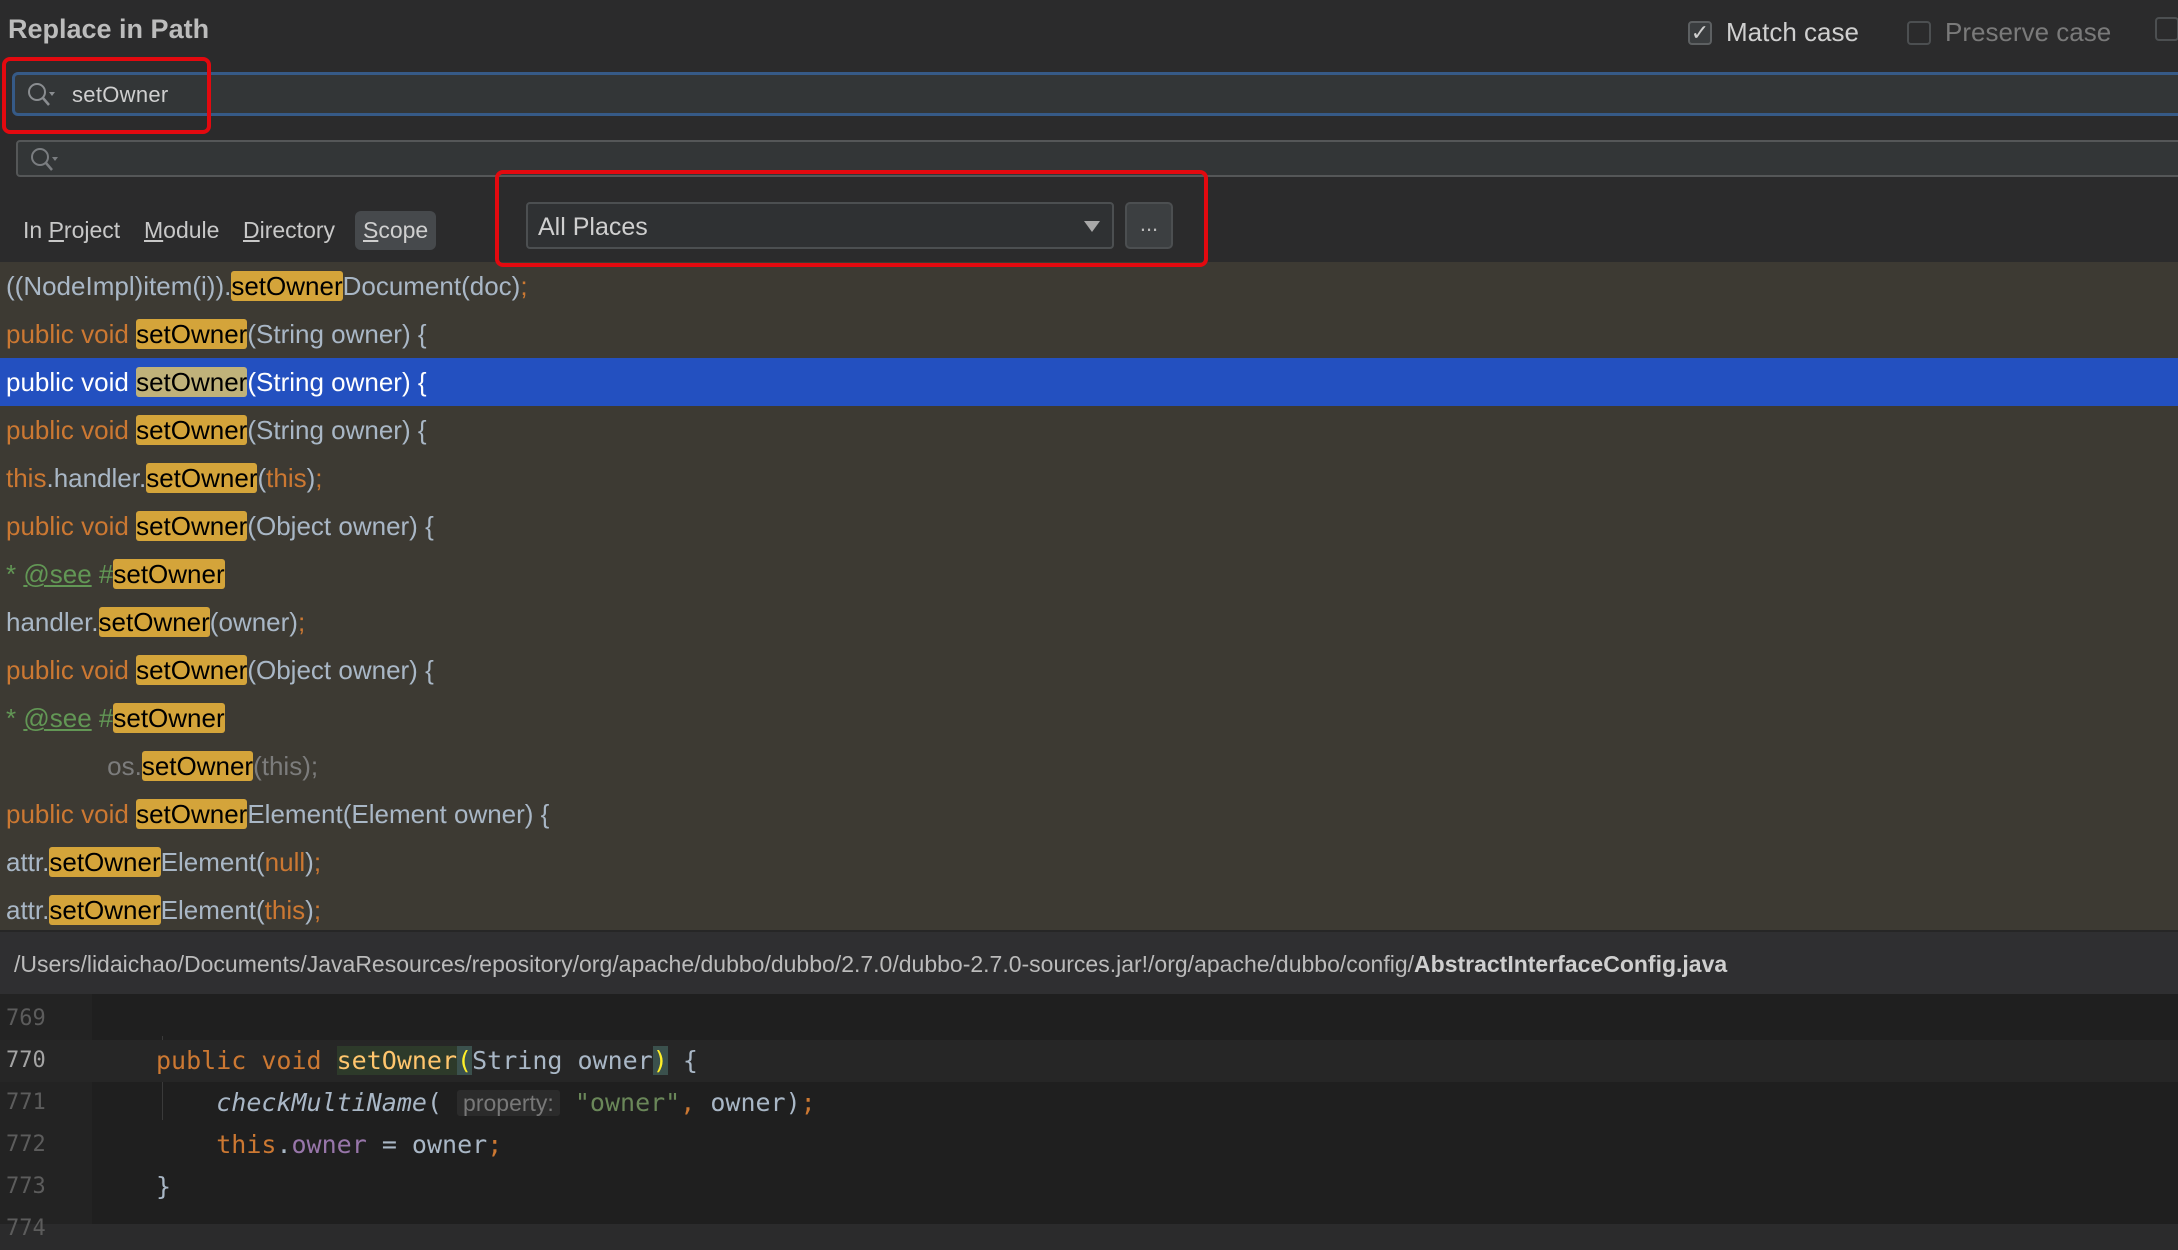  What do you see at coordinates (1089, 478) in the screenshot?
I see `result-row: this.handler.setOwner(this);` at bounding box center [1089, 478].